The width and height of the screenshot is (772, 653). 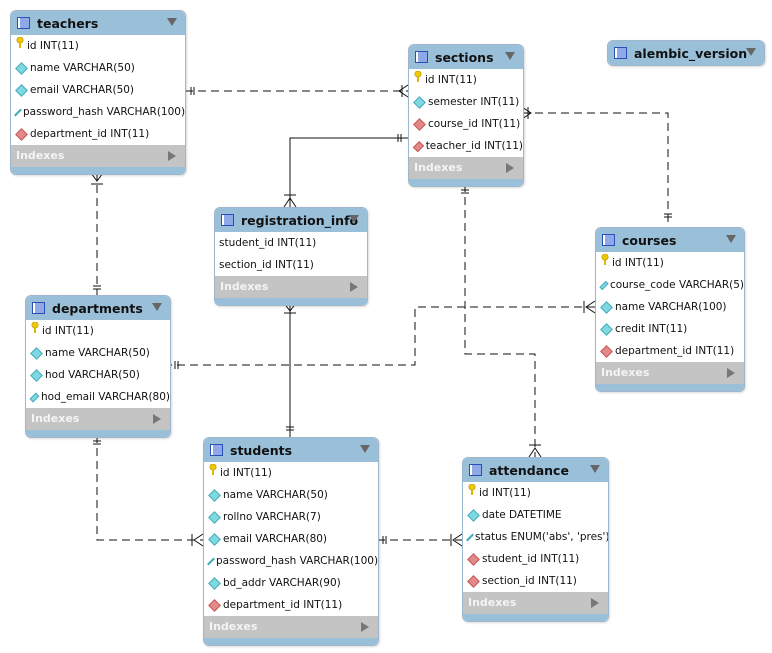 I want to click on column-row: email VARCHAR(80), so click(x=291, y=539).